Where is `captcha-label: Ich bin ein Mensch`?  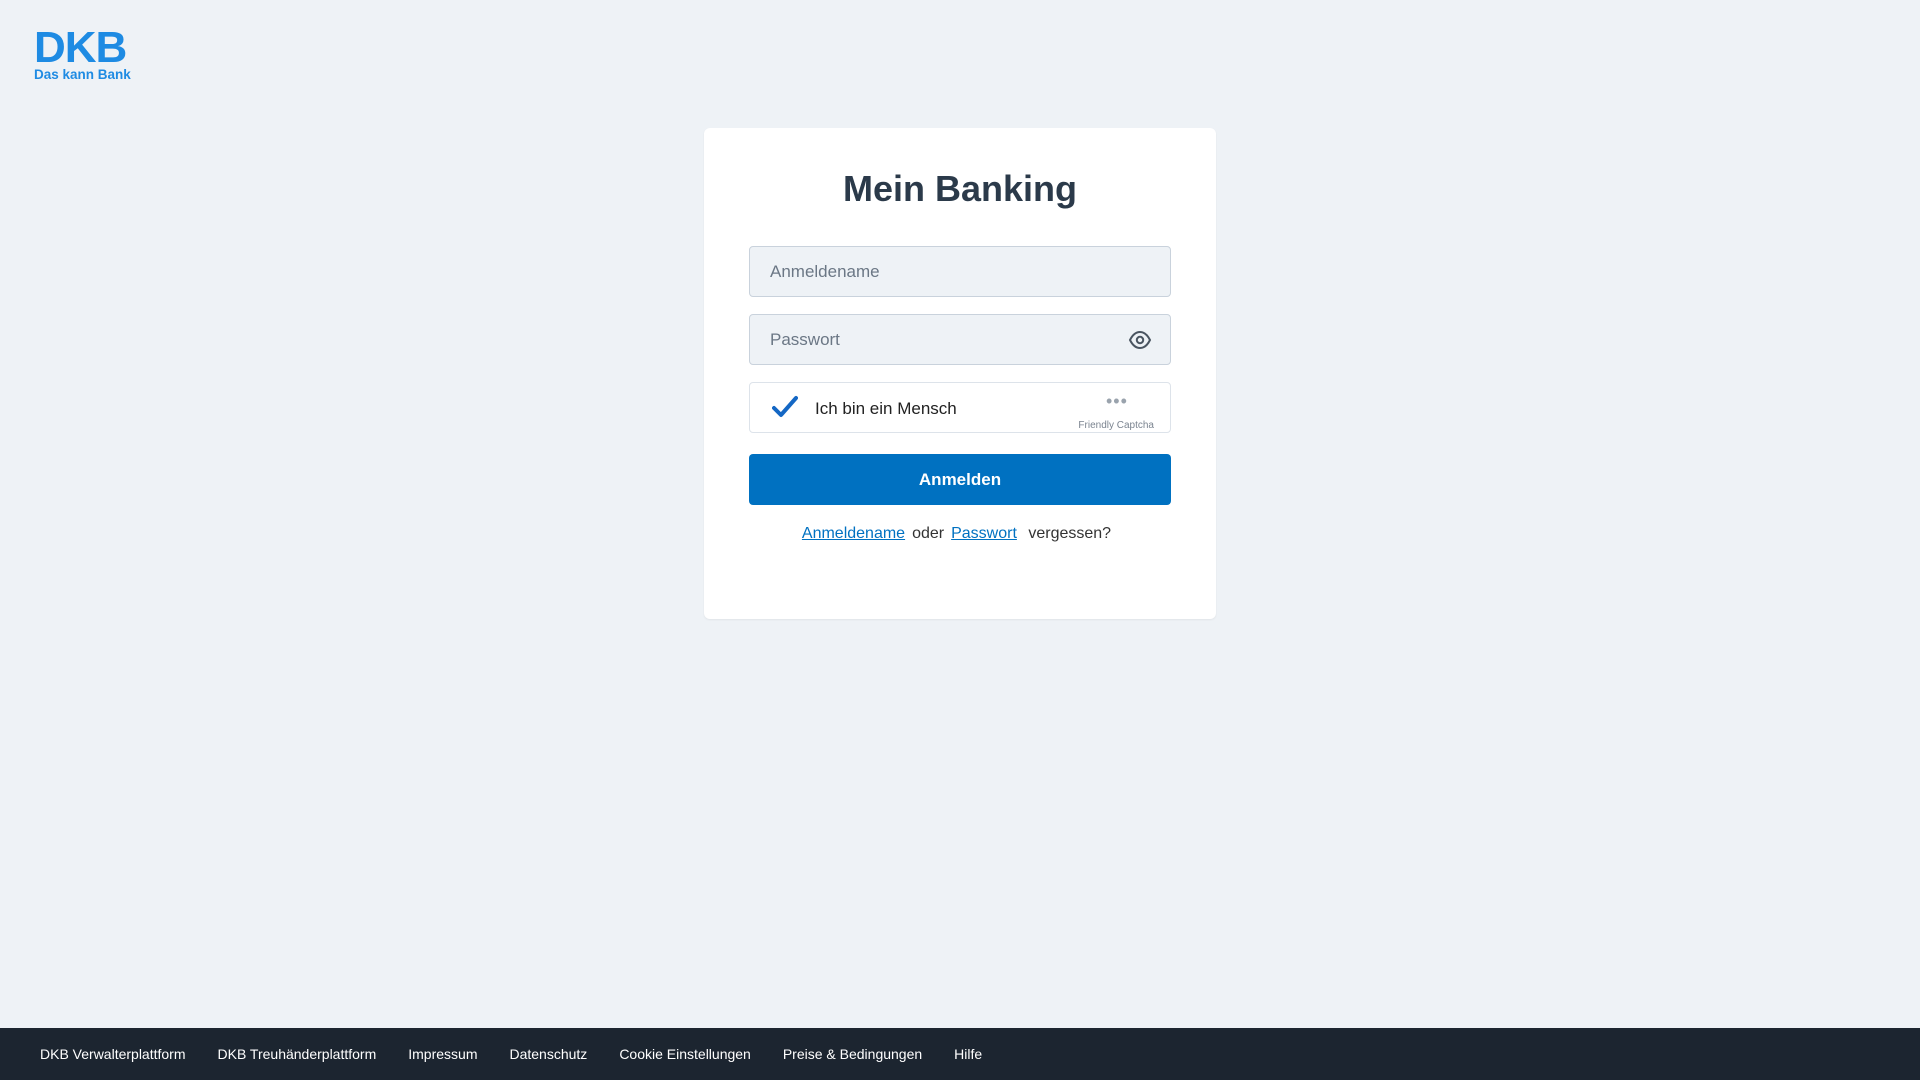
captcha-label: Ich bin ein Mensch is located at coordinates (886, 408).